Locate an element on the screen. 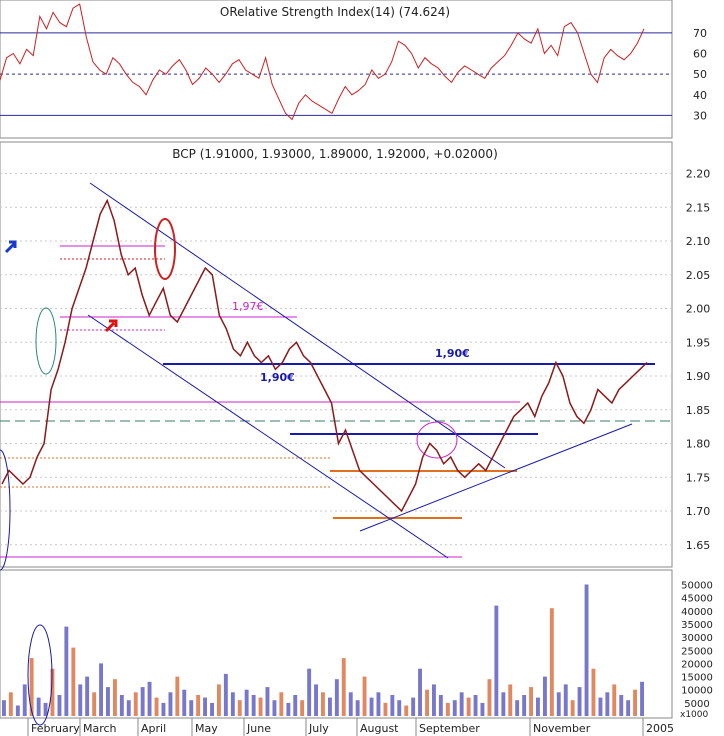 The width and height of the screenshot is (724, 736). annotation-190-left: 1,90€ is located at coordinates (277, 377).